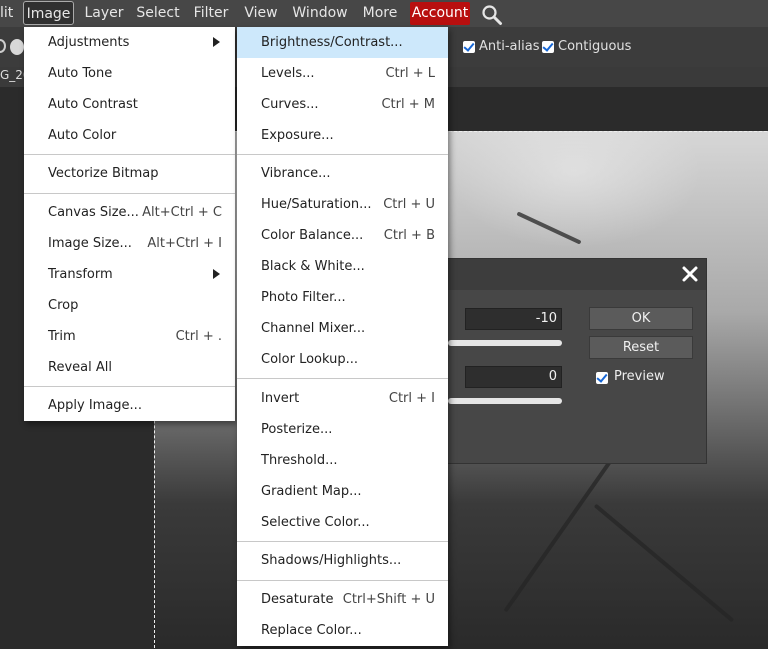 Image resolution: width=768 pixels, height=649 pixels. Describe the element at coordinates (104, 13) in the screenshot. I see `menu-layer: Layer` at that location.